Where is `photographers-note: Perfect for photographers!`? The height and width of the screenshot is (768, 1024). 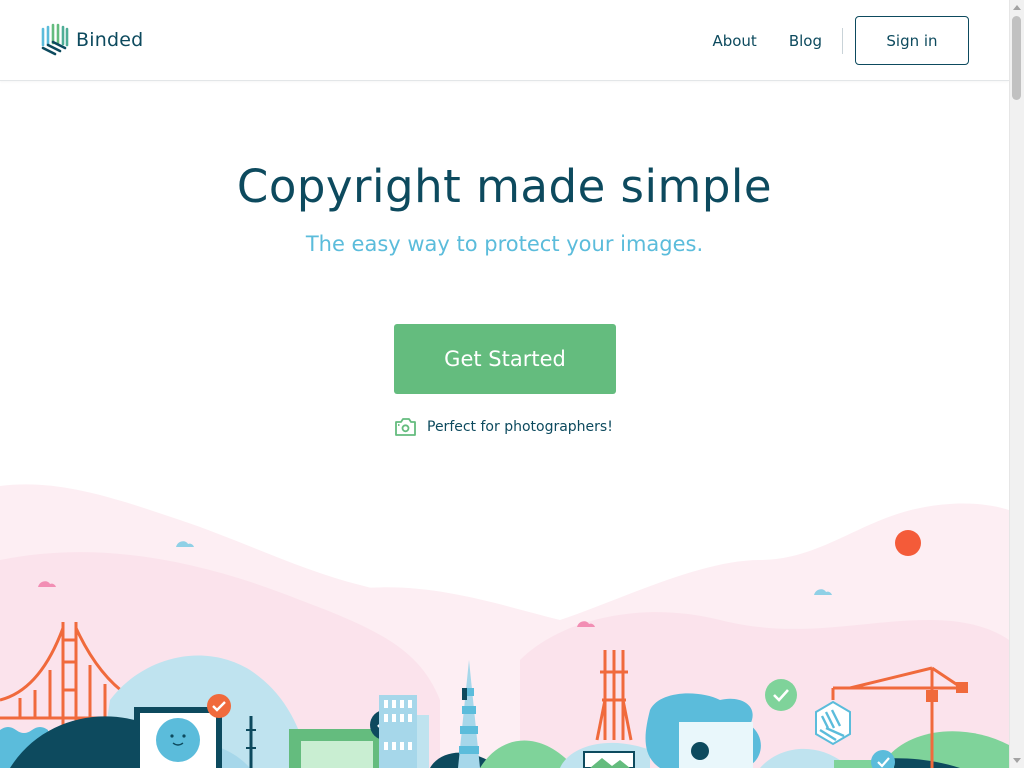
photographers-note: Perfect for photographers! is located at coordinates (503, 427).